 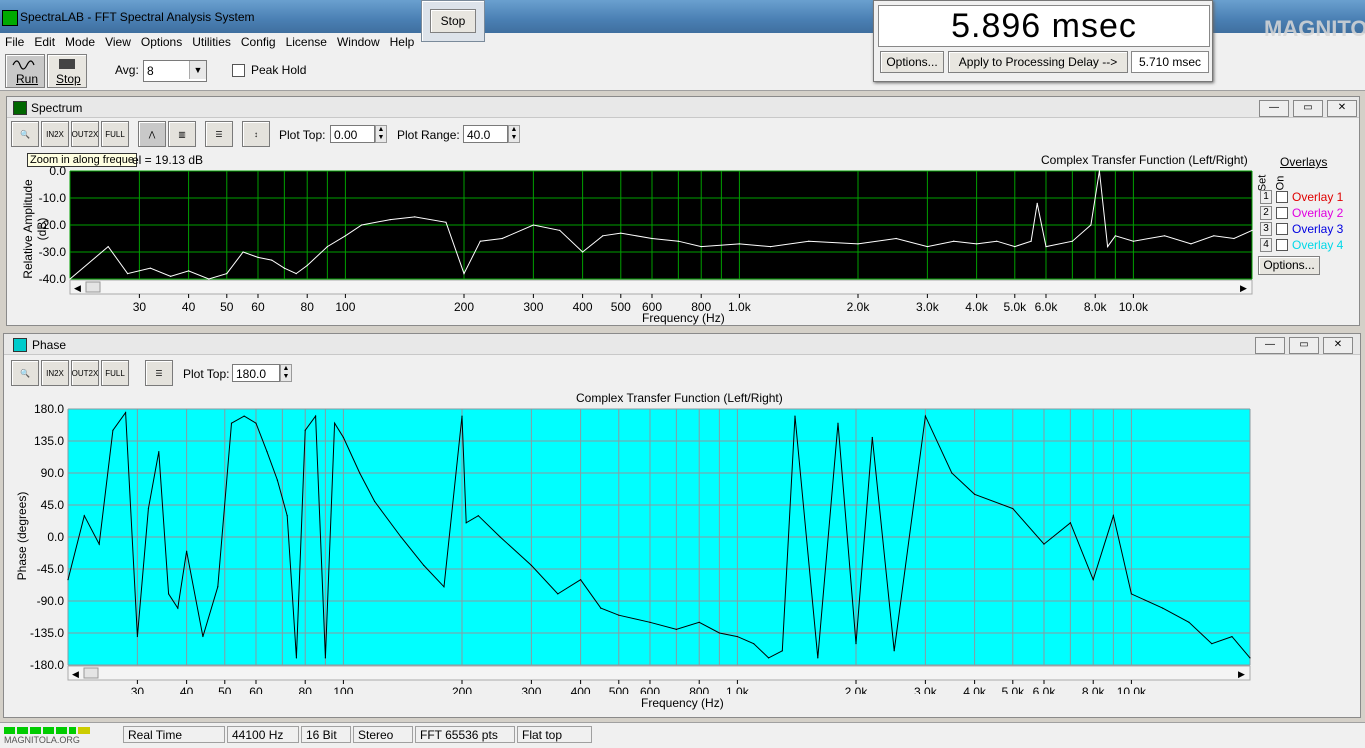 What do you see at coordinates (1038, 62) in the screenshot?
I see `apply-delay-button: Apply to Processing Delay -->` at bounding box center [1038, 62].